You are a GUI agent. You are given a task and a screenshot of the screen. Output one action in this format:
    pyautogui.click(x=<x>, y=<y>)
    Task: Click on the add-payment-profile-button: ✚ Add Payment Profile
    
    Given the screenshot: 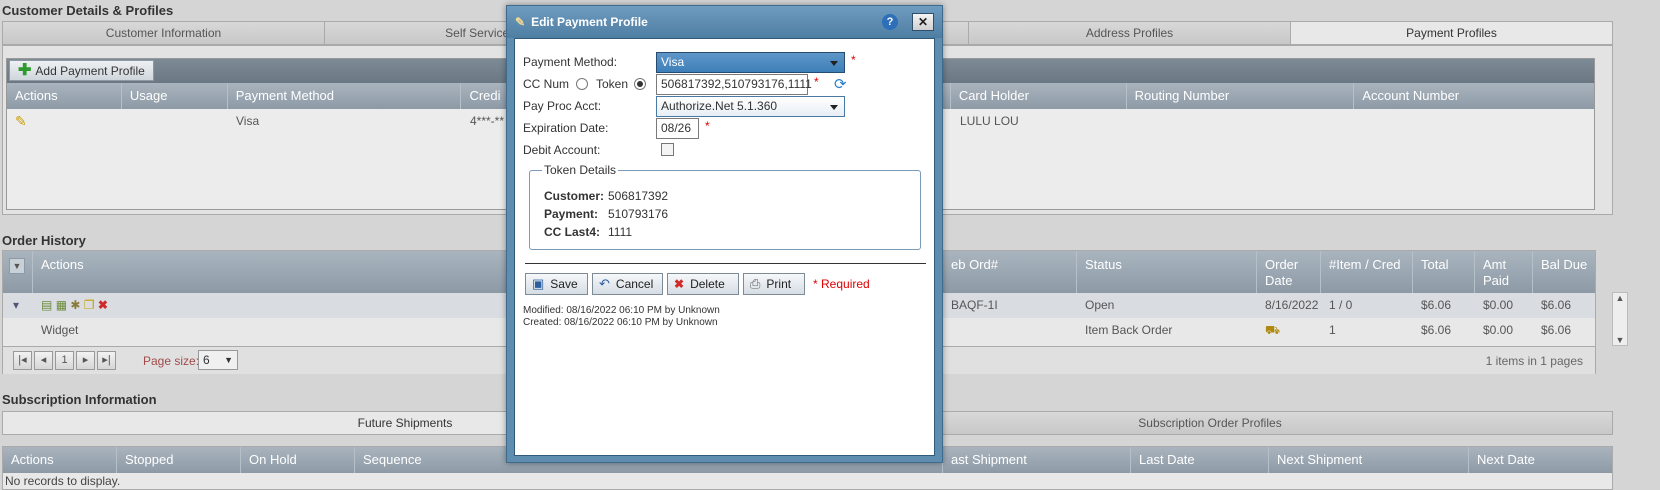 What is the action you would take?
    pyautogui.click(x=81, y=70)
    